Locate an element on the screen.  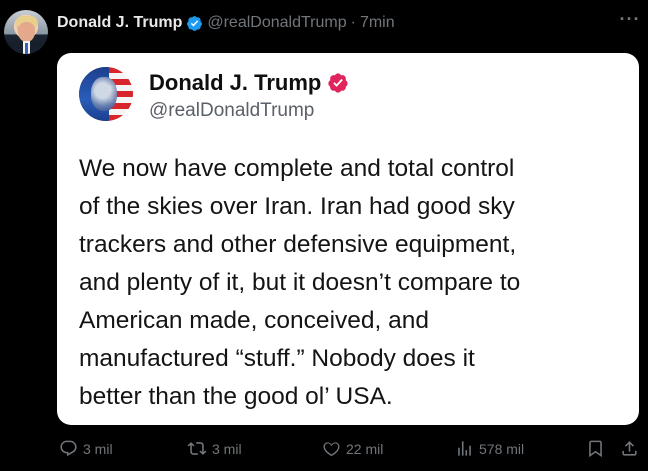
repost-count: 3 mil is located at coordinates (227, 448).